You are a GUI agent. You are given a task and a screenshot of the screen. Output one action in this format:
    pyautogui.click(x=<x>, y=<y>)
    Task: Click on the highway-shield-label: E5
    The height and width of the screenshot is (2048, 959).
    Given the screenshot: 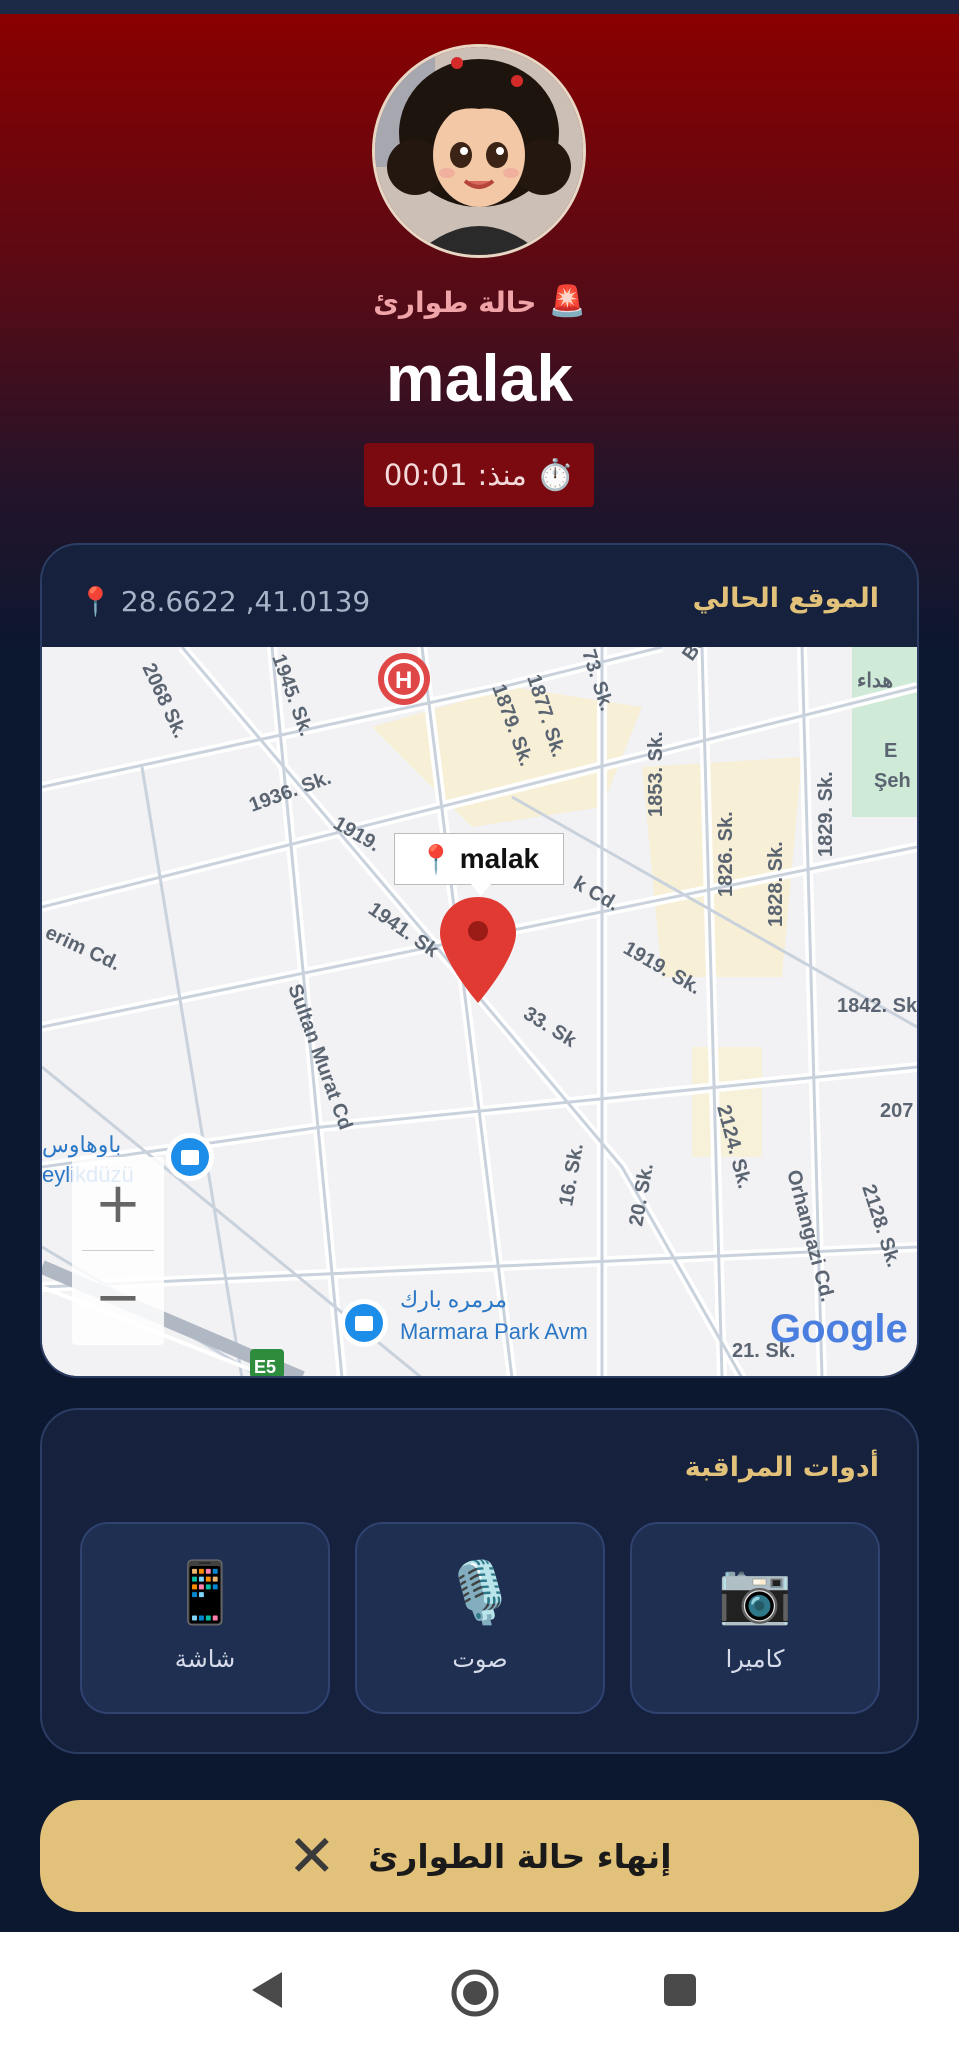 What is the action you would take?
    pyautogui.click(x=265, y=1367)
    